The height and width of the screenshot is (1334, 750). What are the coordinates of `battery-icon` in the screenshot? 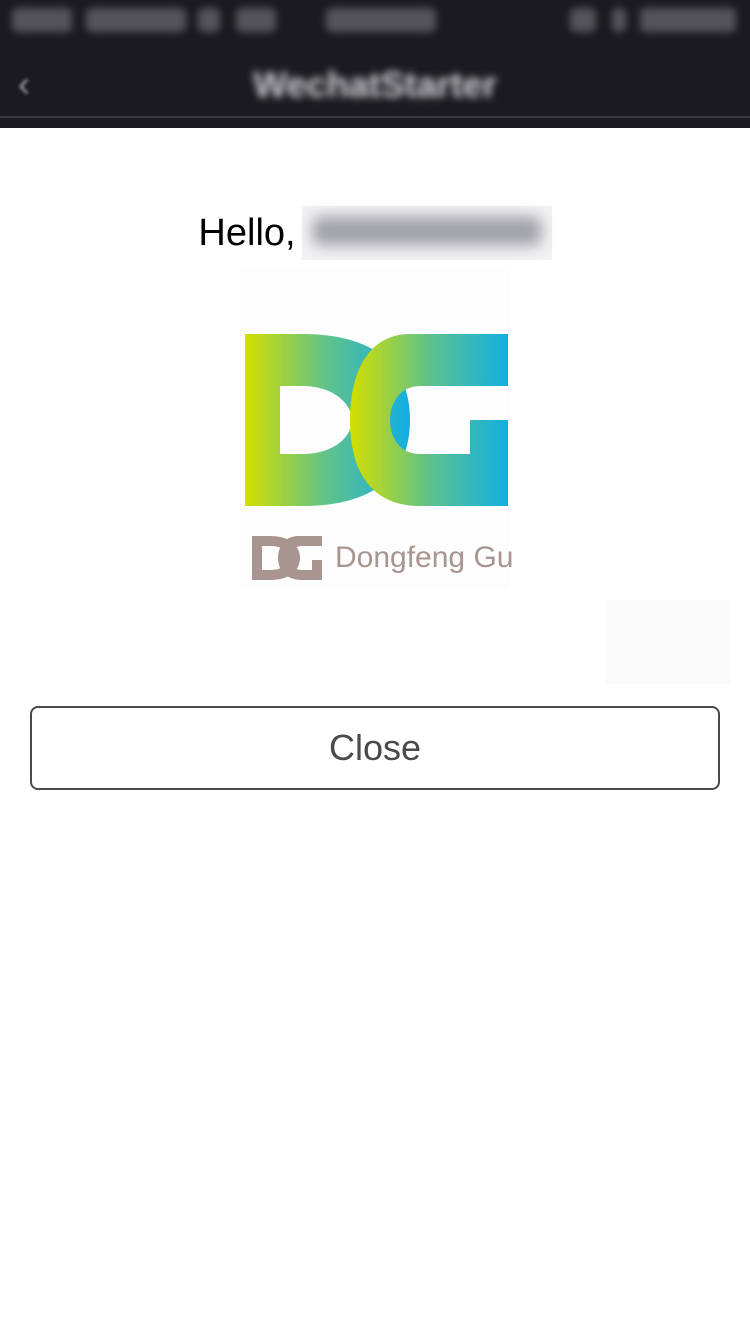 It's located at (688, 20).